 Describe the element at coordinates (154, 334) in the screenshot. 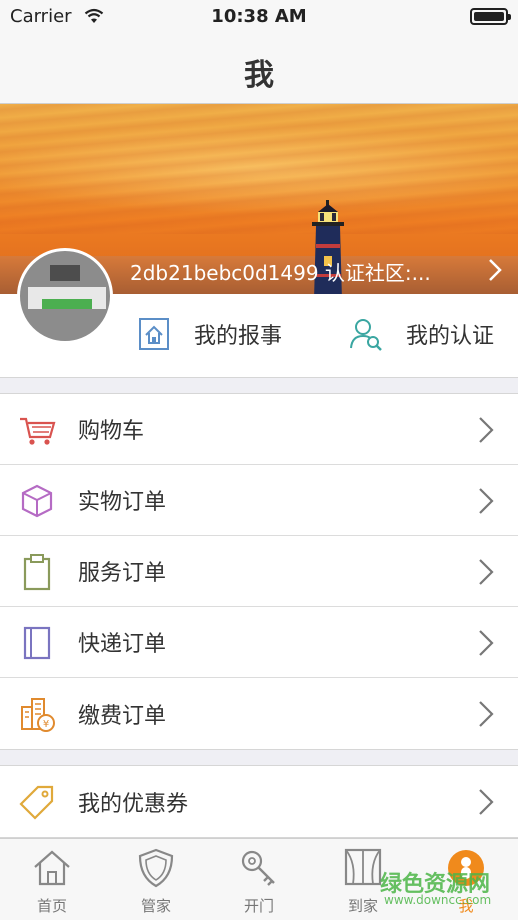

I see `house-document-icon` at that location.